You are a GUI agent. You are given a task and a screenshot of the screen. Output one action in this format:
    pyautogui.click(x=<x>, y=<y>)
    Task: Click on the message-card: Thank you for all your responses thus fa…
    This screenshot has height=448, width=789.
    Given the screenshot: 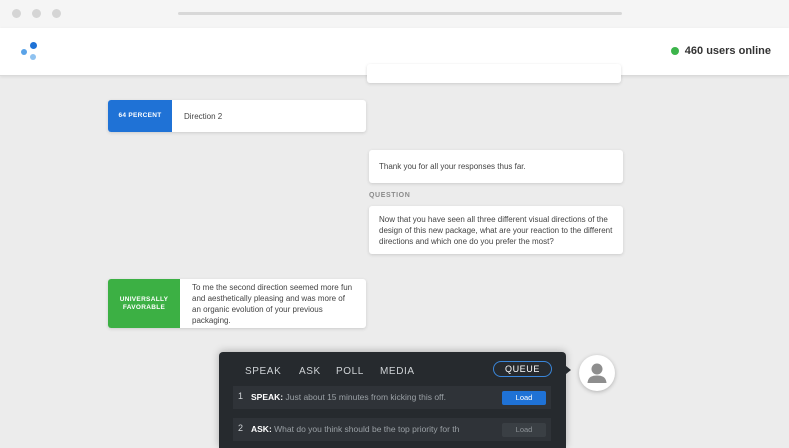 What is the action you would take?
    pyautogui.click(x=496, y=166)
    